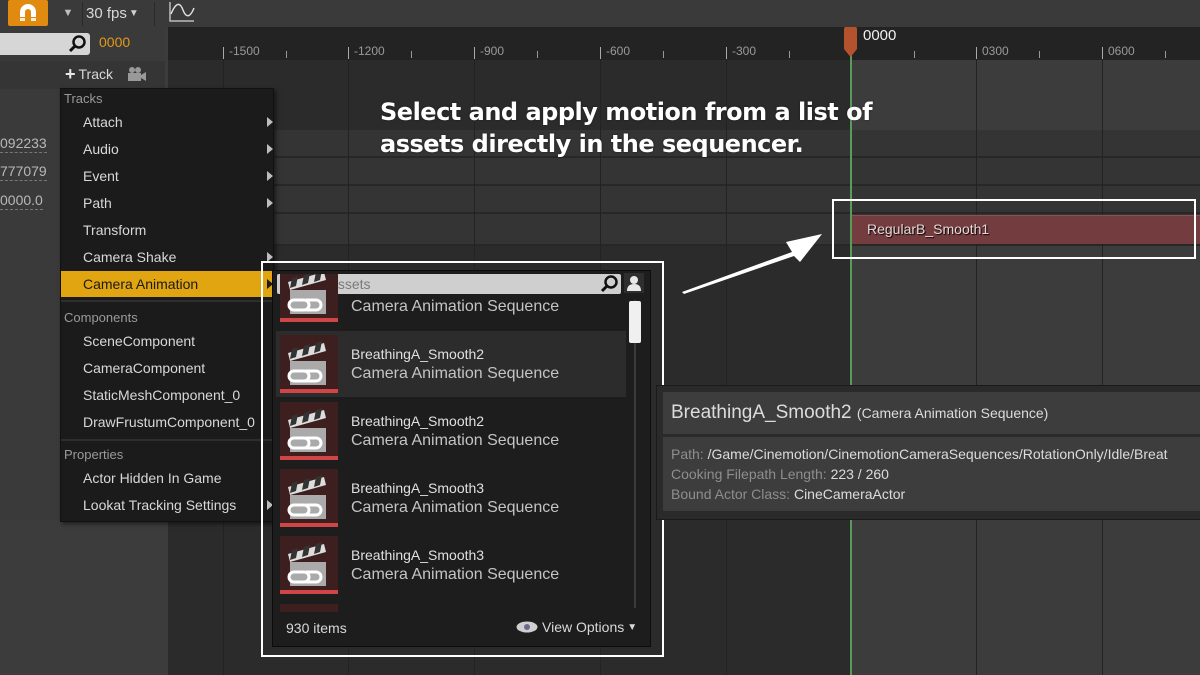 The image size is (1200, 675). I want to click on menu-item-path: Path, so click(167, 203).